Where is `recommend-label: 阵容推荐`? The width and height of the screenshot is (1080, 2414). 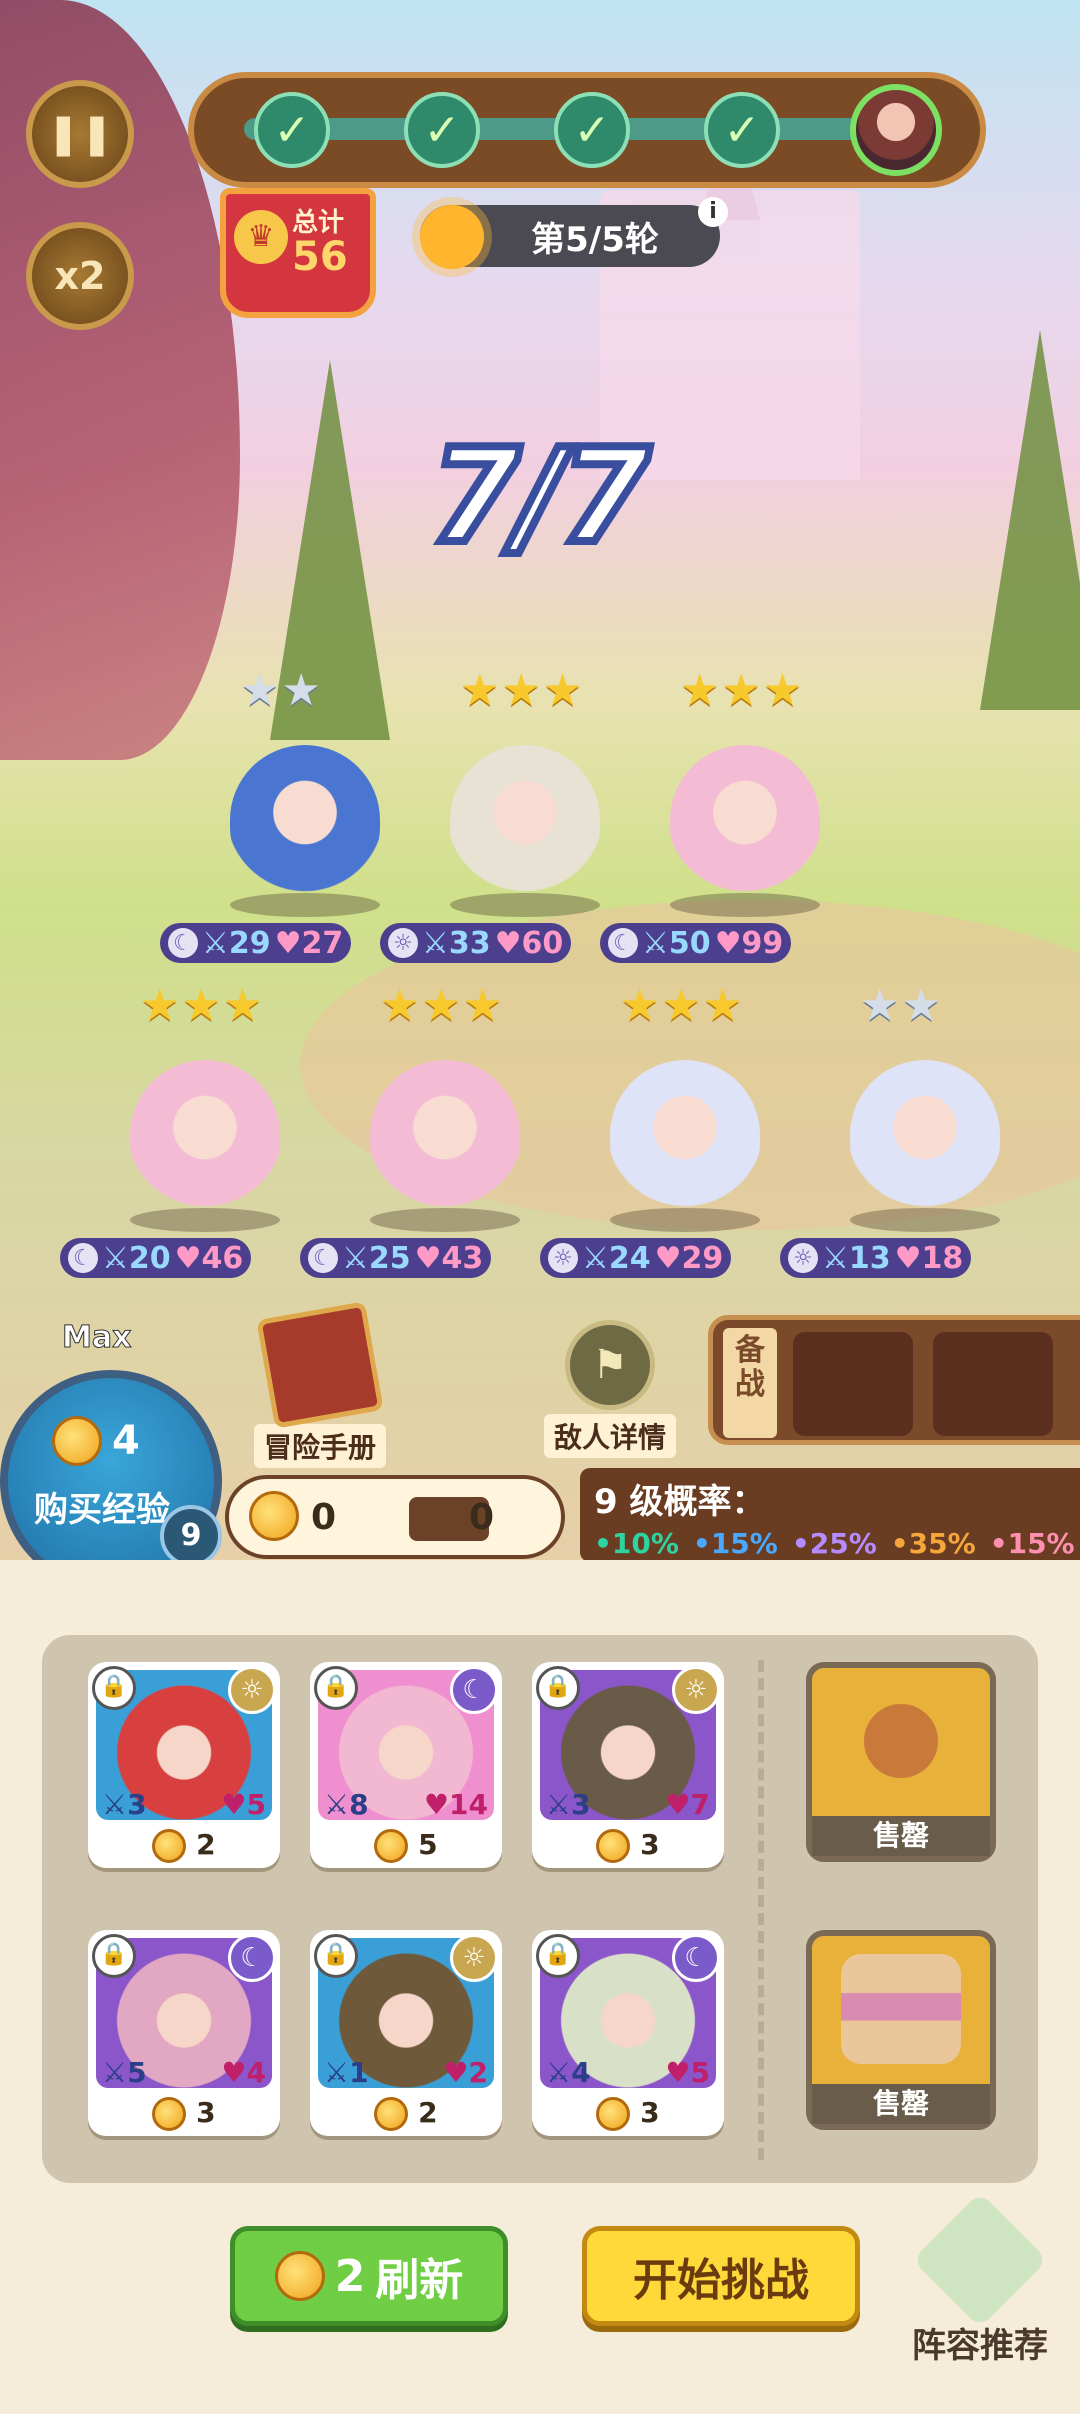 recommend-label: 阵容推荐 is located at coordinates (980, 2346).